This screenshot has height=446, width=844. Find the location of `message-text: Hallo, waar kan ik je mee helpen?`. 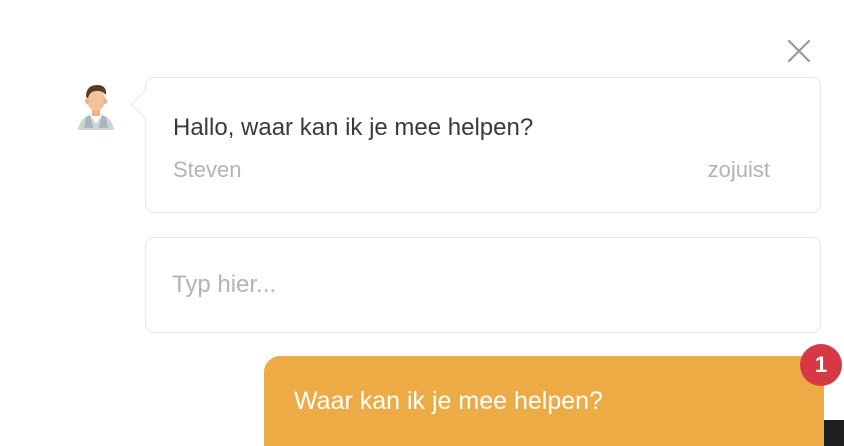

message-text: Hallo, waar kan ik je mee helpen? is located at coordinates (353, 127).